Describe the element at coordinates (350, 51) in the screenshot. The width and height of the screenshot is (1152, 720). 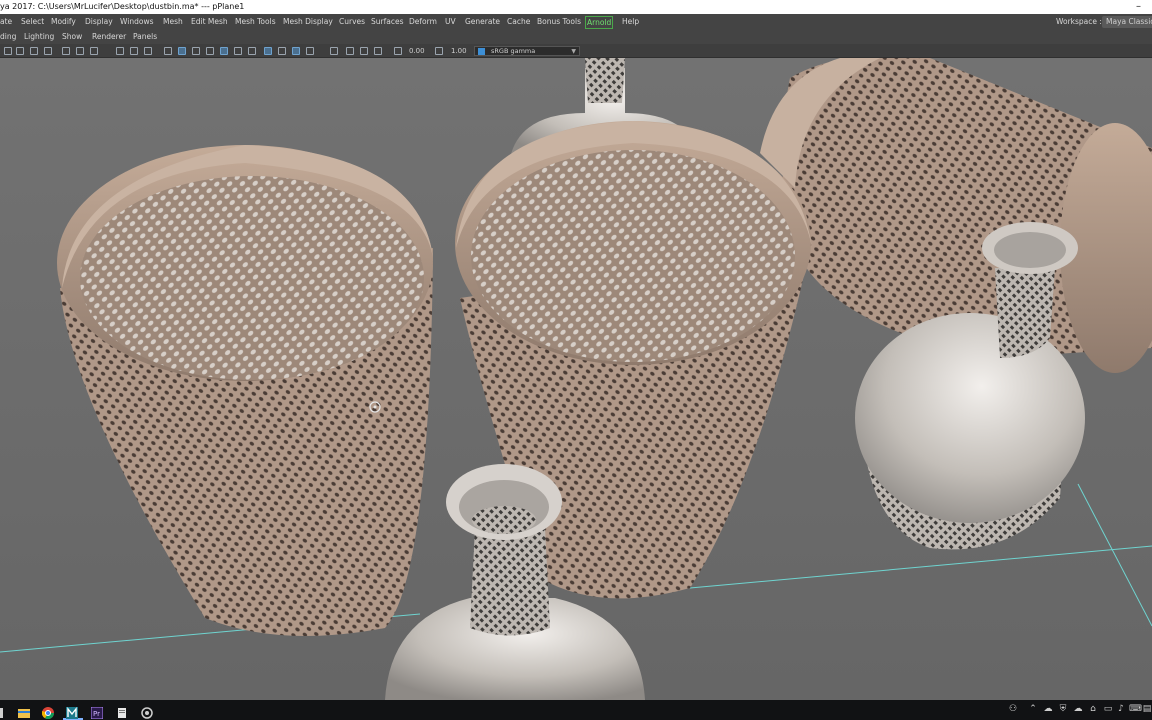
I see `xray-joints-icon` at that location.